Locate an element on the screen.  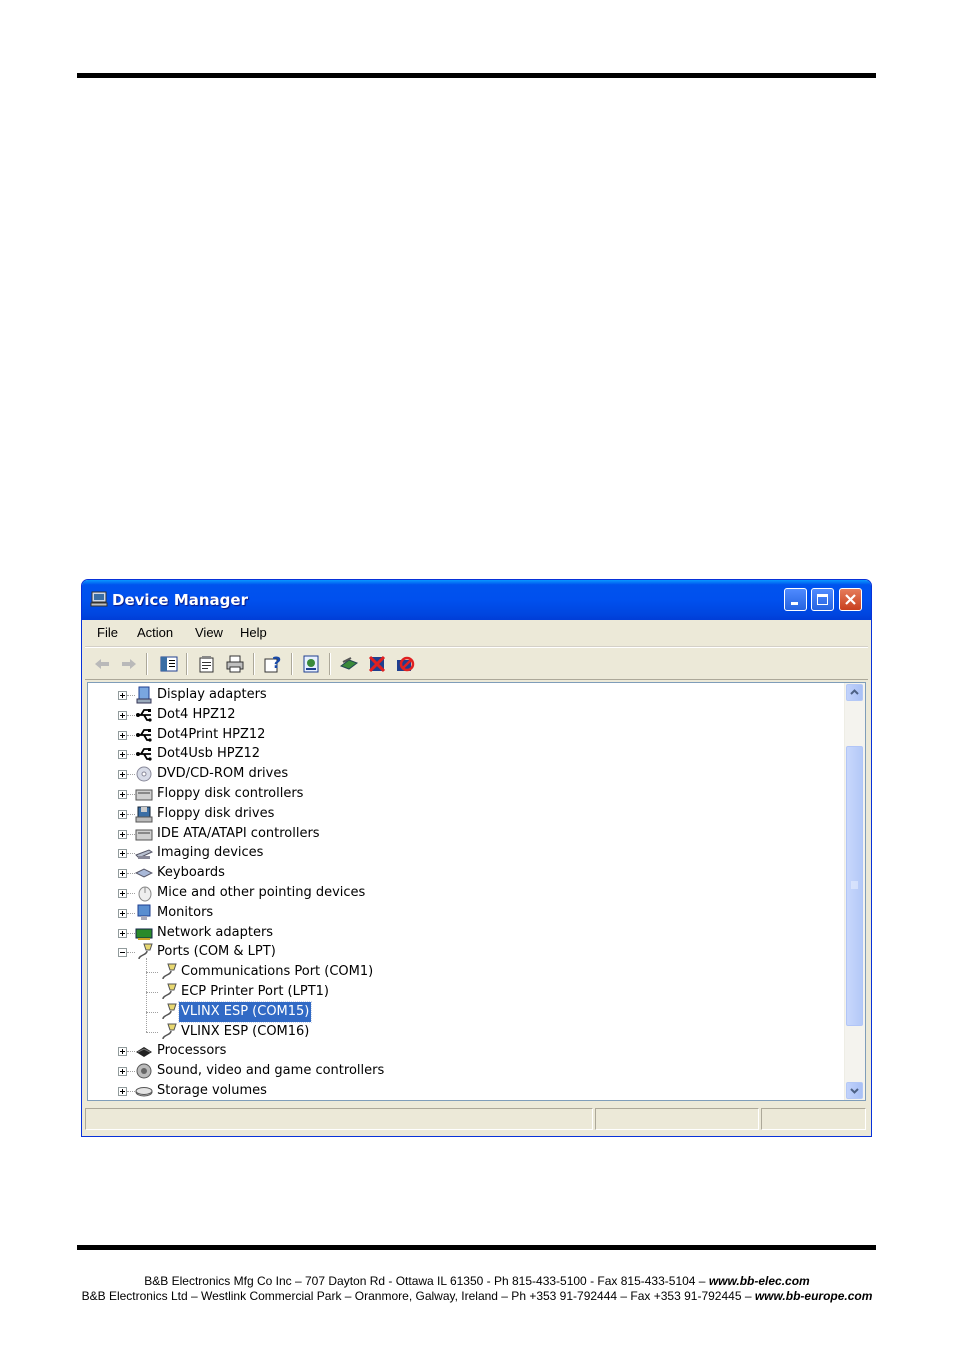
tree-category-row: Dot4Usb HPZ12 is located at coordinates (463, 754).